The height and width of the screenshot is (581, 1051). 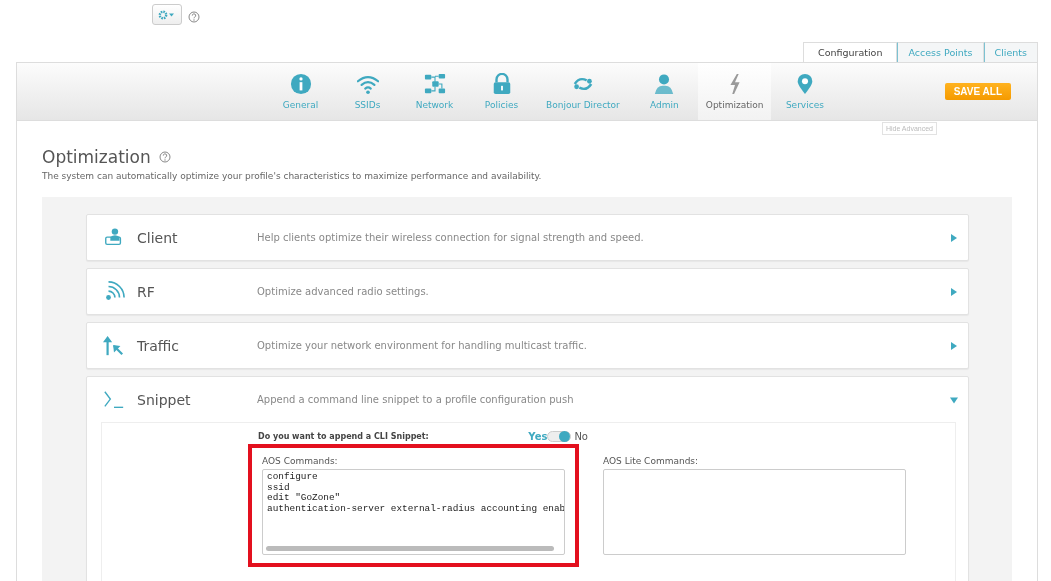 I want to click on question-label: Do you want to append a CLI Snippet:, so click(x=344, y=436).